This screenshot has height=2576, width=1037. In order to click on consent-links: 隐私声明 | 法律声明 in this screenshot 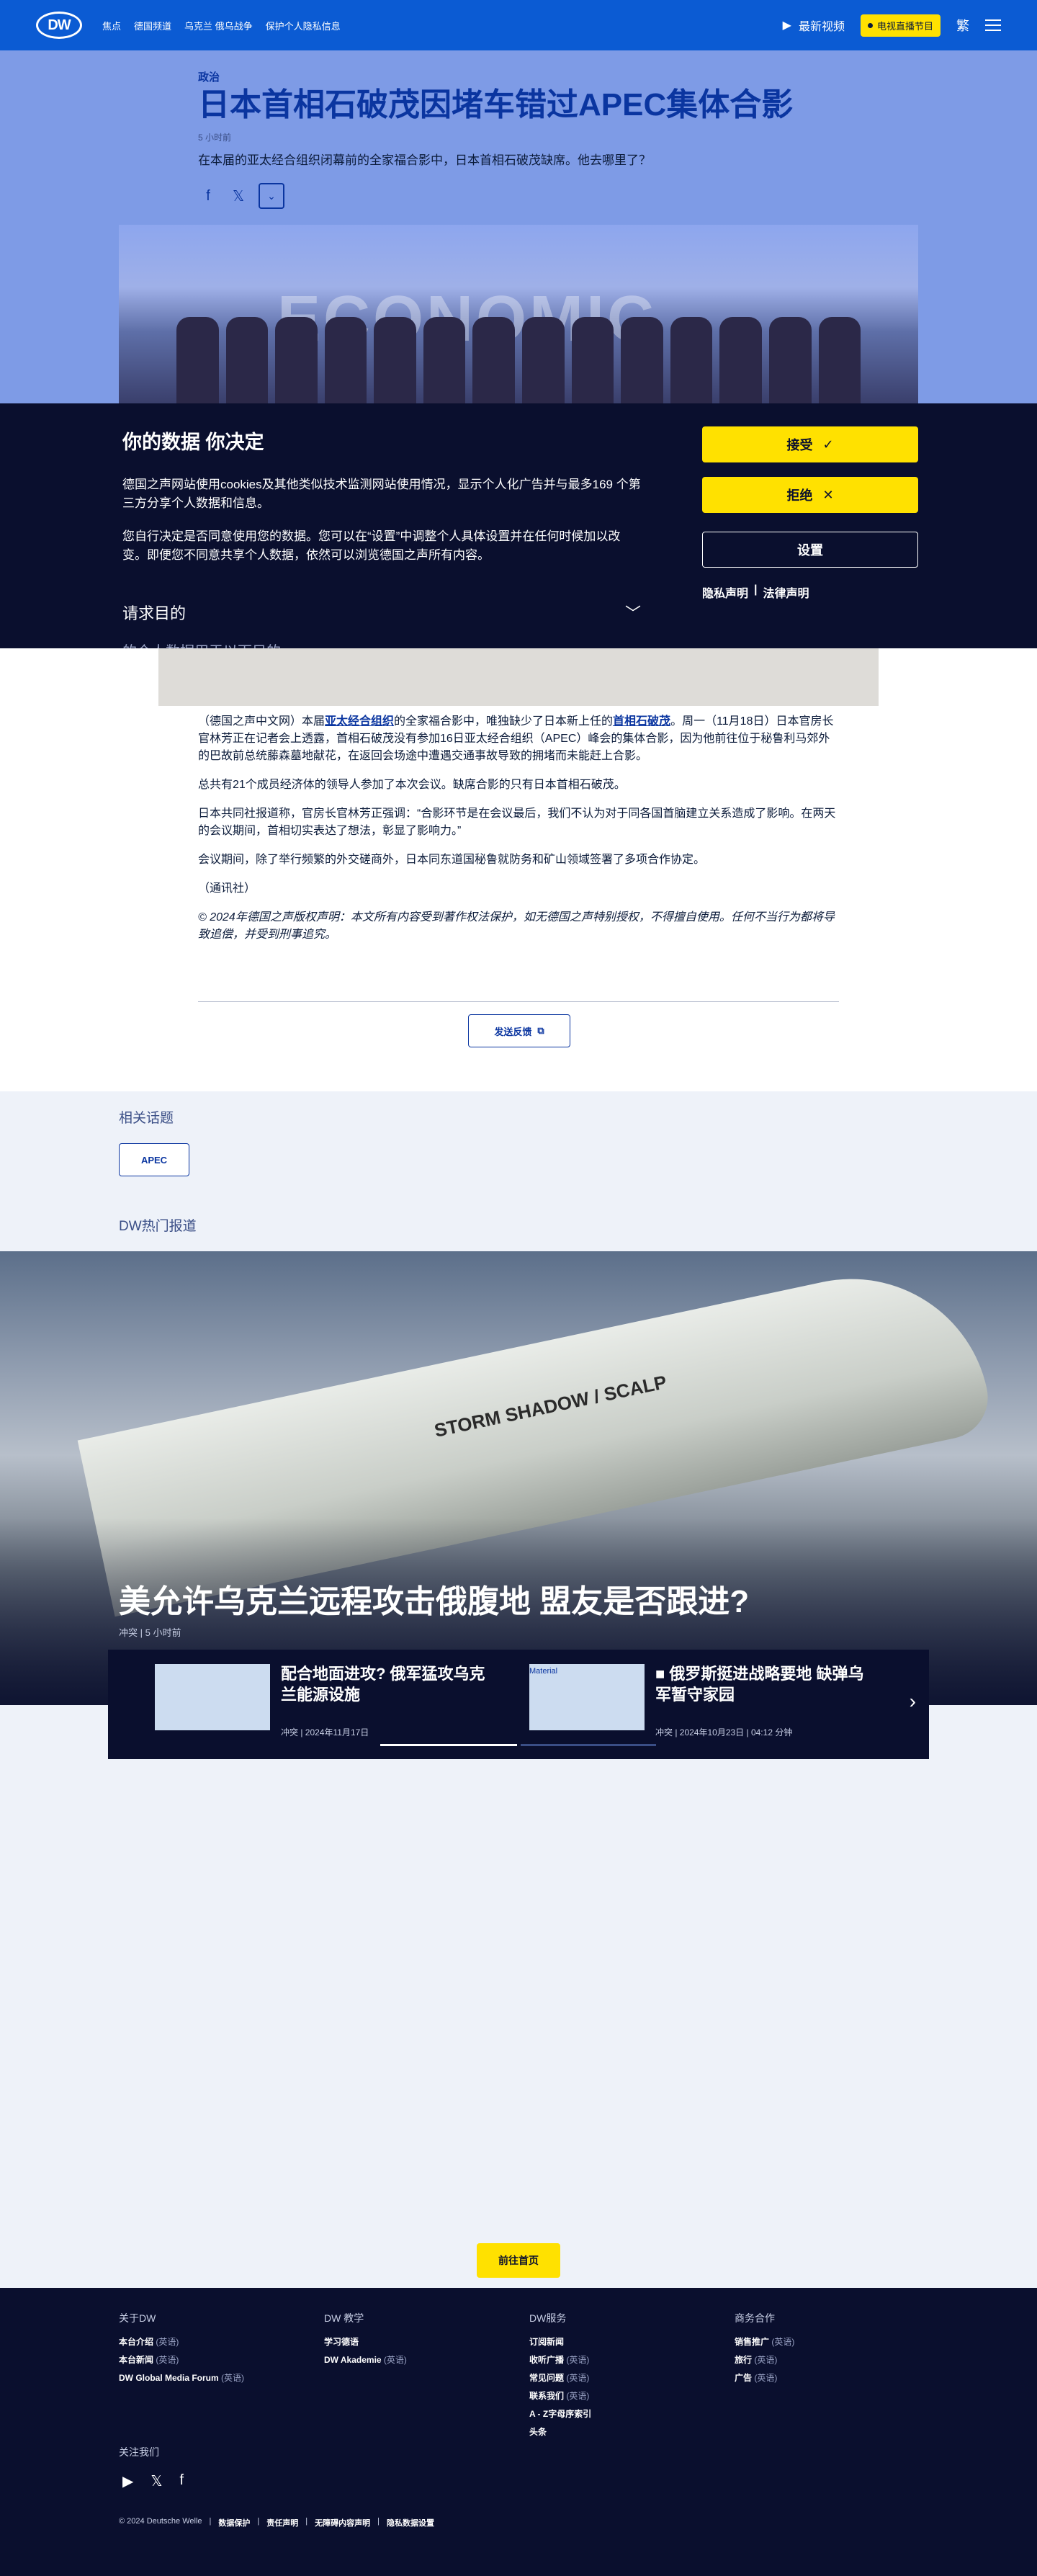, I will do `click(755, 592)`.